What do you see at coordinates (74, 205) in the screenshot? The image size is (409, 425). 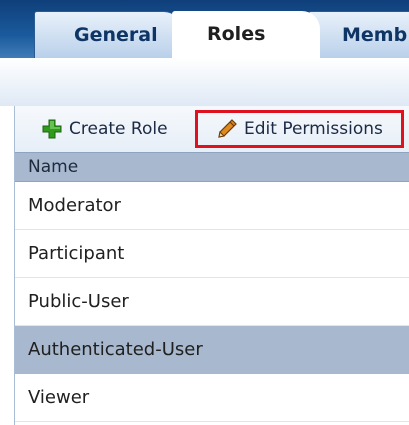 I see `role-name: Moderator` at bounding box center [74, 205].